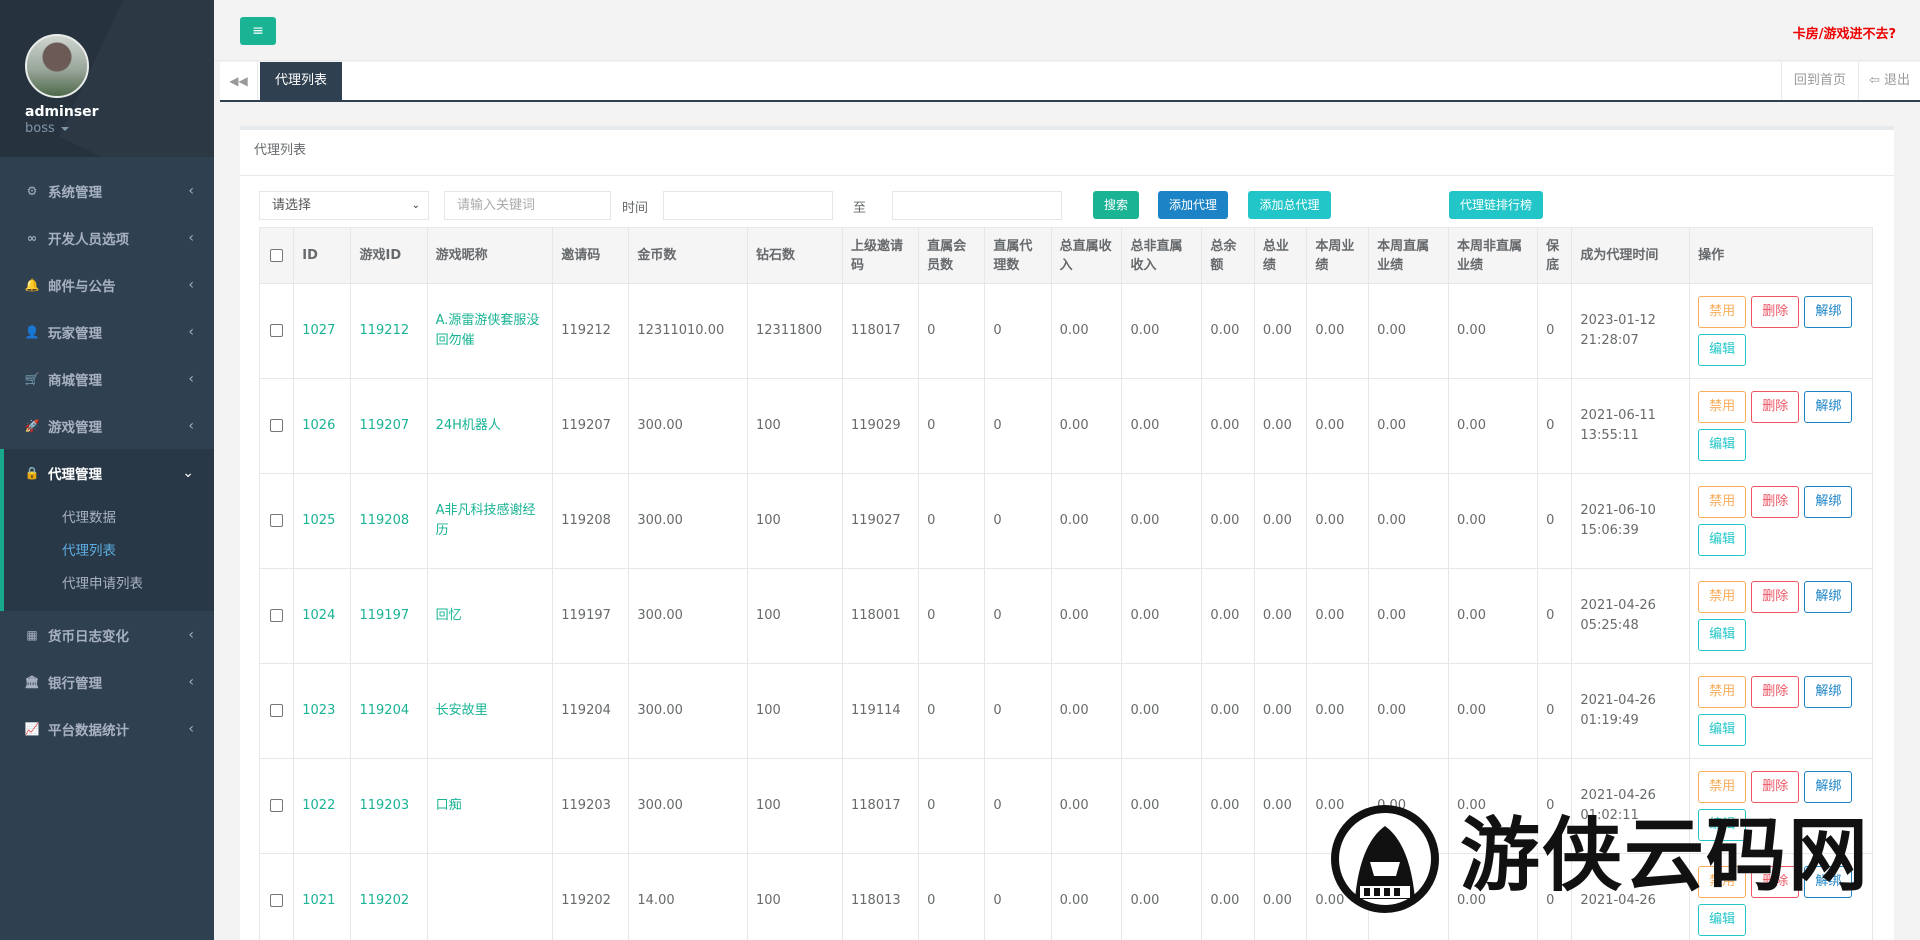 The image size is (1920, 940). I want to click on submenu-item-0: 代理数据, so click(109, 518).